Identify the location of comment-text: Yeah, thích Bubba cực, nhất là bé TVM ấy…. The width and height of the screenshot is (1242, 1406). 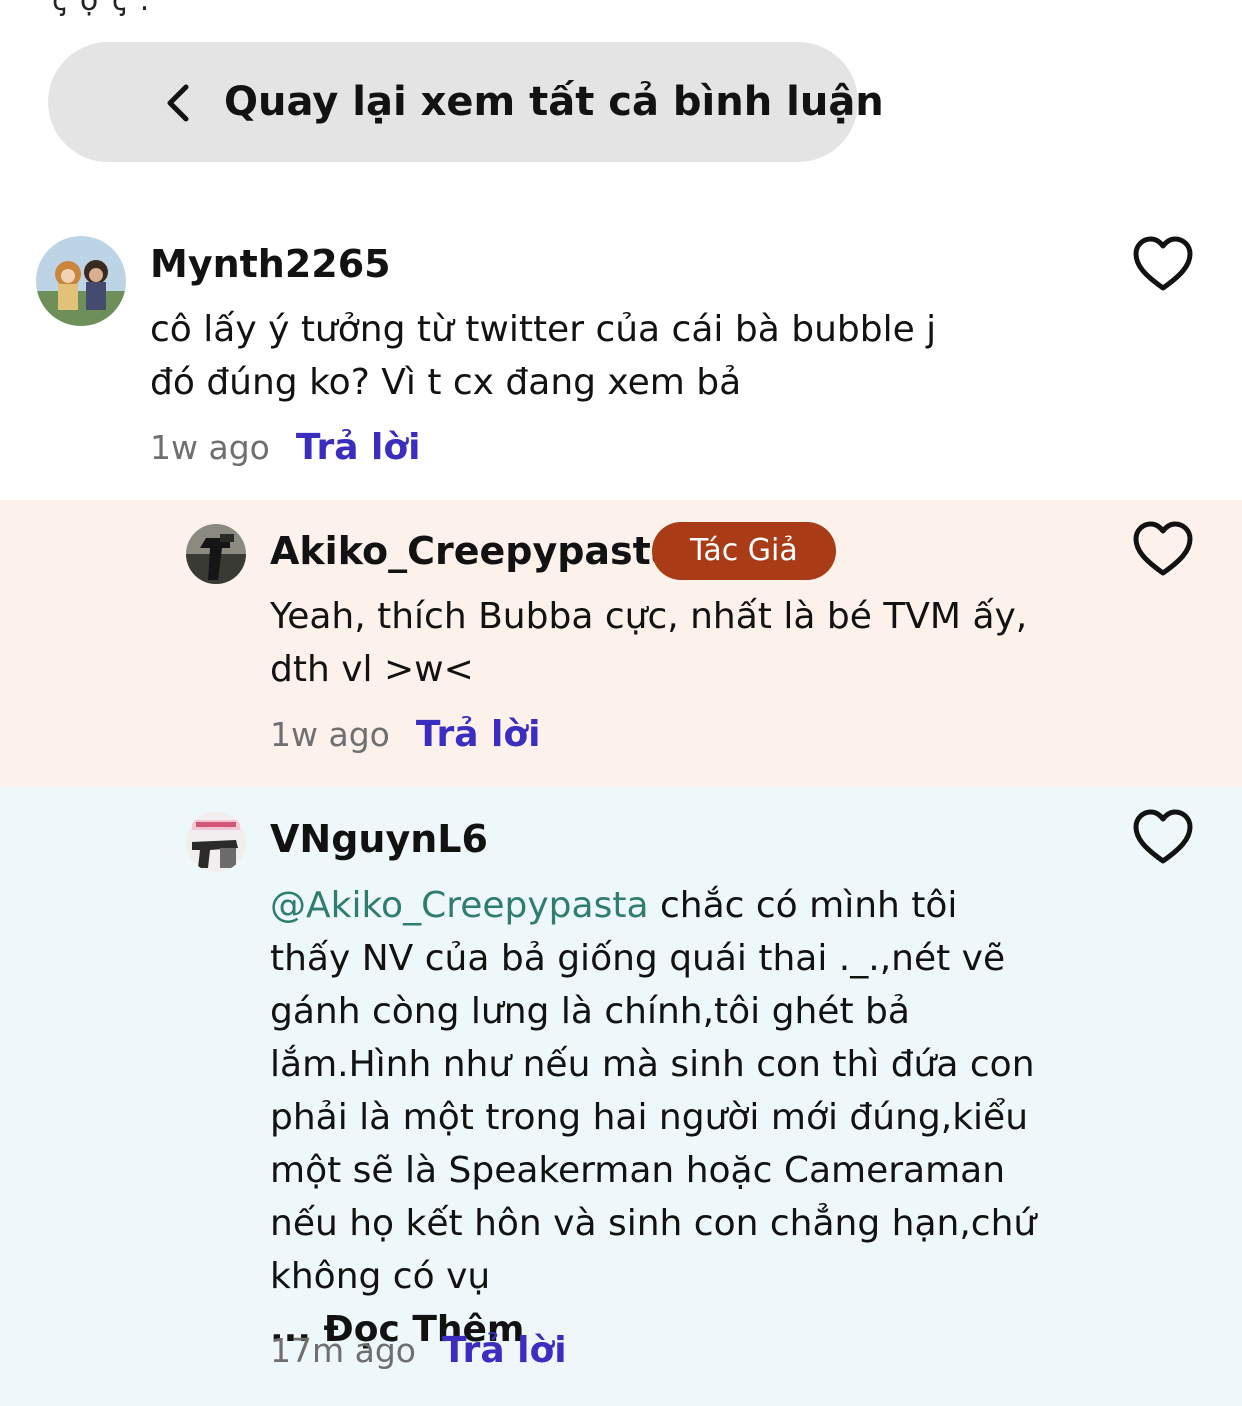
(649, 643).